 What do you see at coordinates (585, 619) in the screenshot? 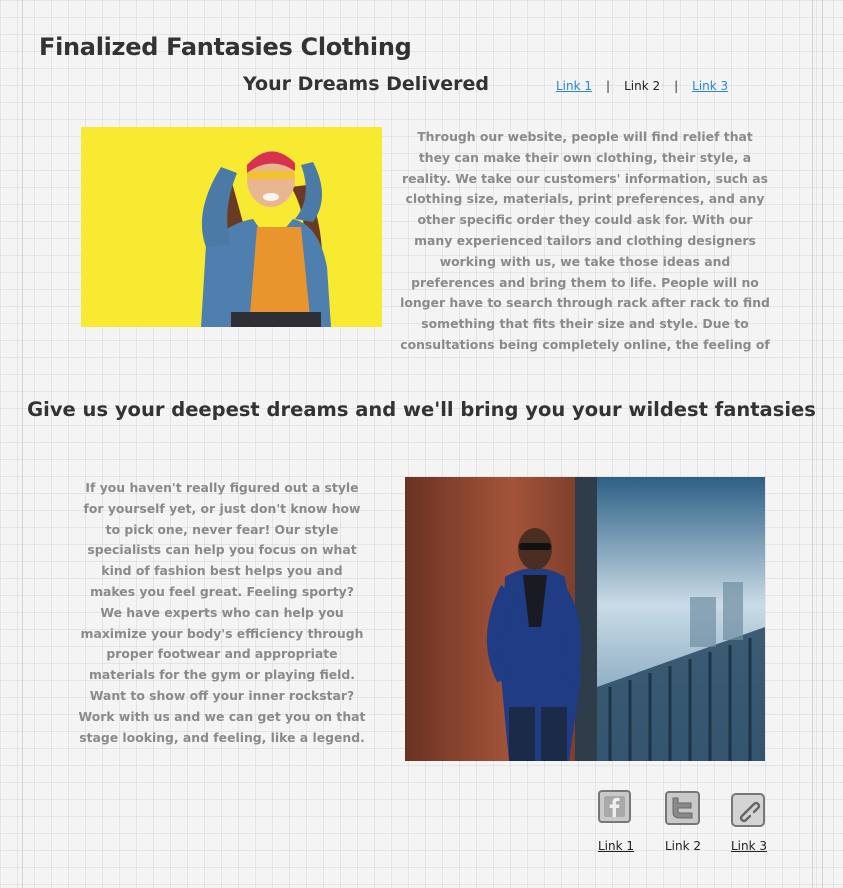
I see `man-suit-photo` at bounding box center [585, 619].